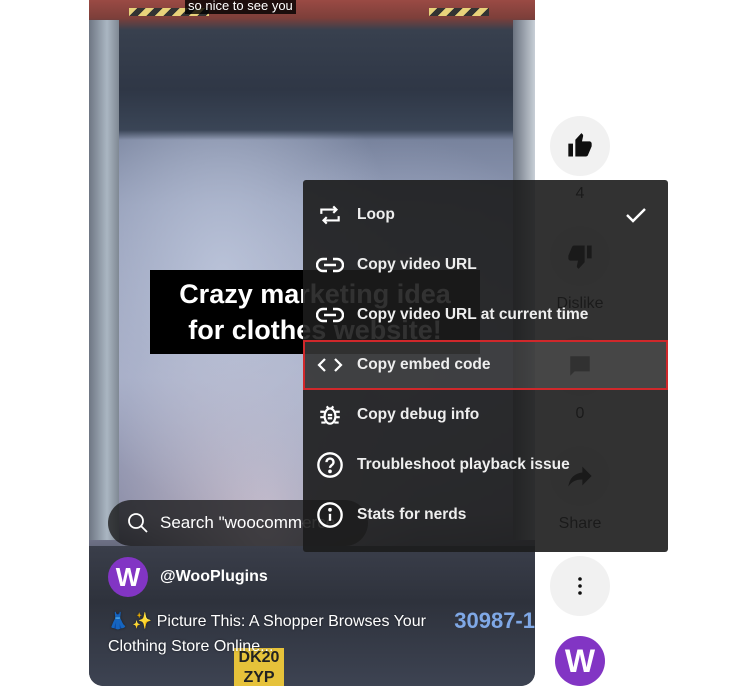  Describe the element at coordinates (240, 7) in the screenshot. I see `video-caption: so nice to see you` at that location.